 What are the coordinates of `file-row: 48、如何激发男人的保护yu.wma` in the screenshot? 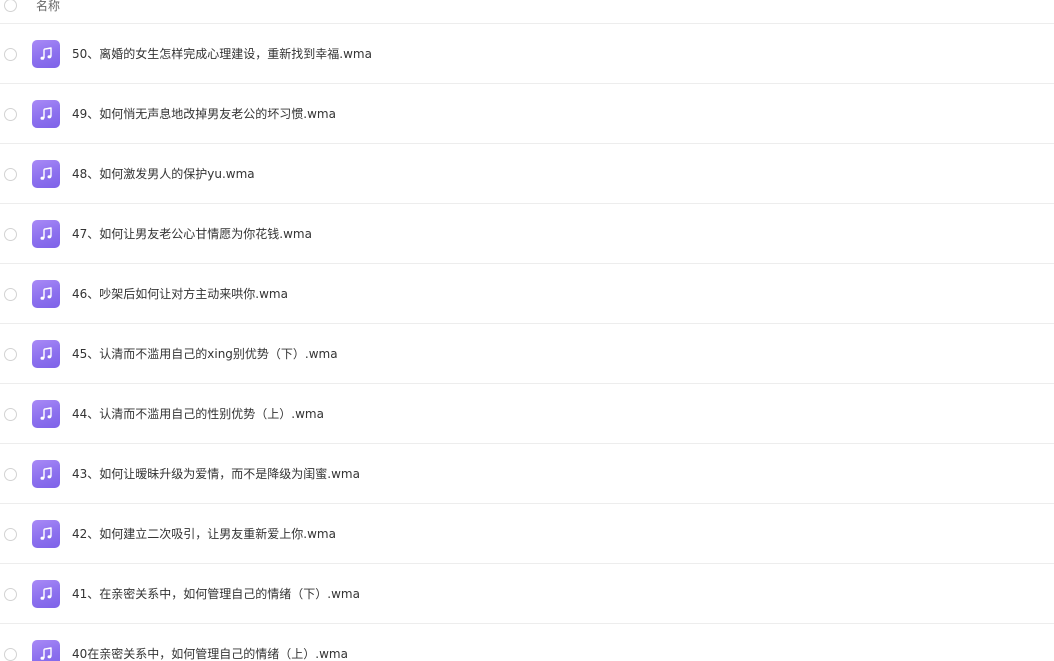 It's located at (527, 174).